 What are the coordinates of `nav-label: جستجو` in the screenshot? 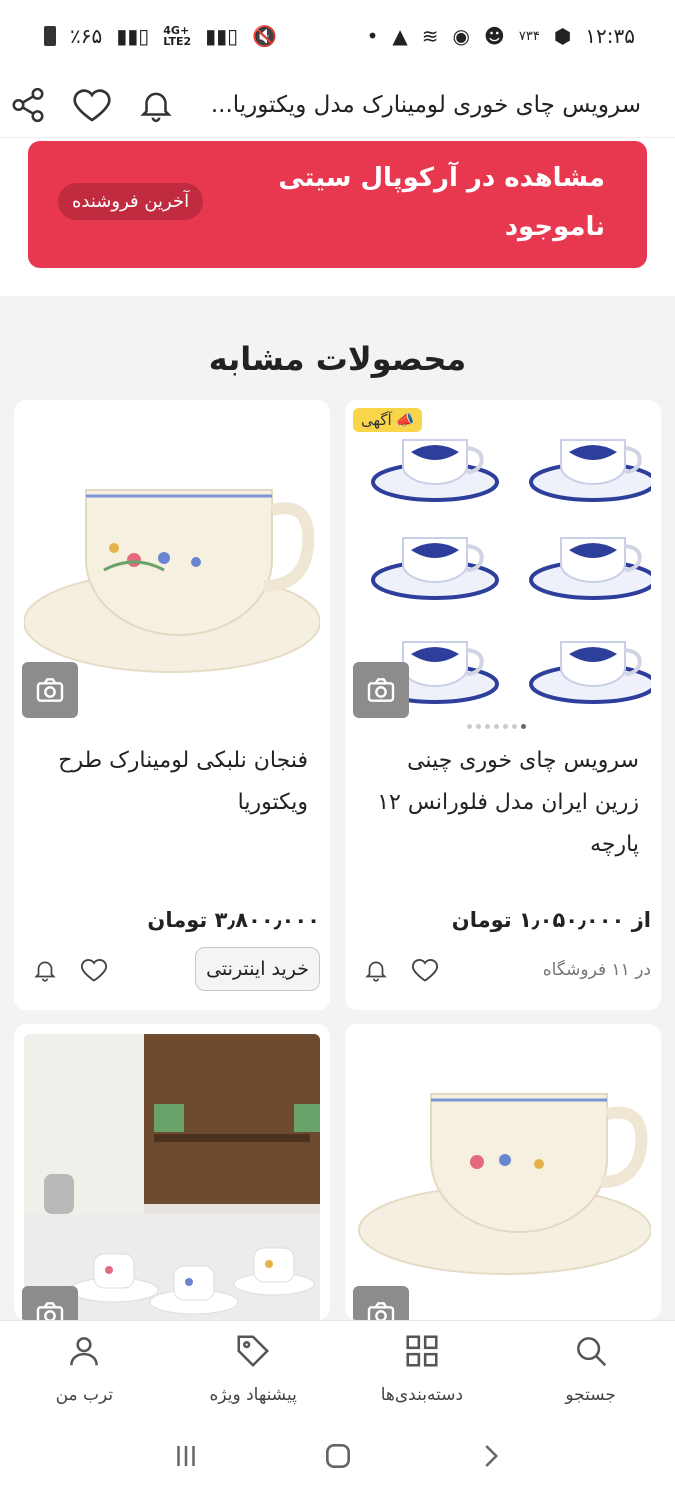 It's located at (590, 1395).